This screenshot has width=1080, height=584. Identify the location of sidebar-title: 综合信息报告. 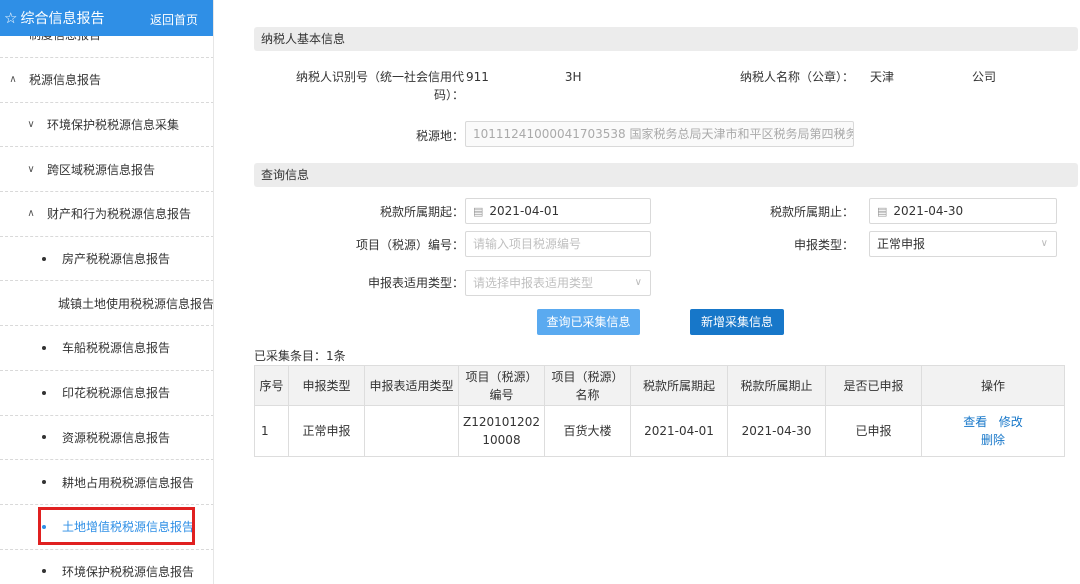
(62, 19).